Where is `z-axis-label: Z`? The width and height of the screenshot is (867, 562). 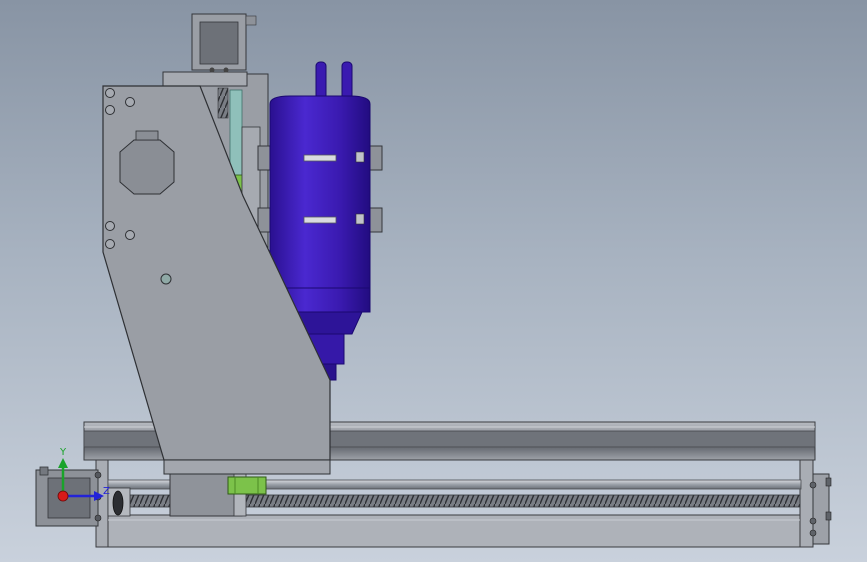 z-axis-label: Z is located at coordinates (106, 491).